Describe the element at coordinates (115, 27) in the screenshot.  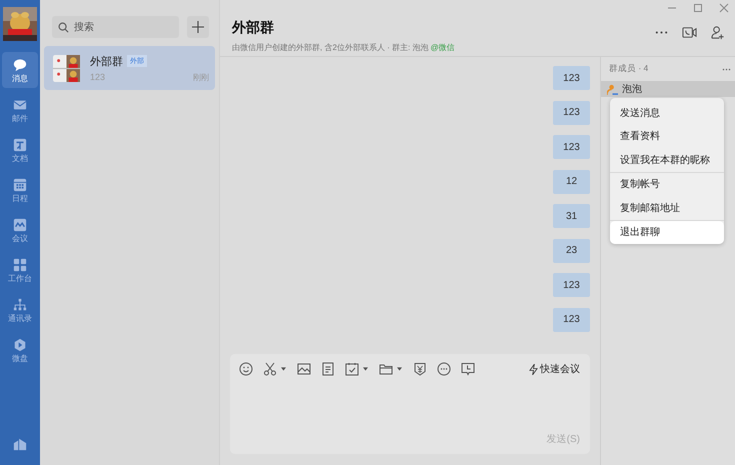
I see `search-field: 搜索` at that location.